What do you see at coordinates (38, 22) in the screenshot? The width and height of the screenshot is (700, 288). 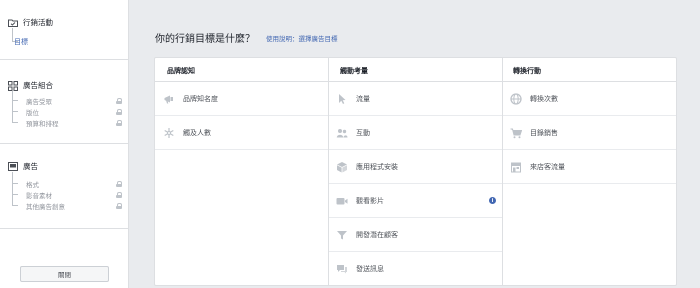 I see `sidebar-campaign-title: 行銷活動` at bounding box center [38, 22].